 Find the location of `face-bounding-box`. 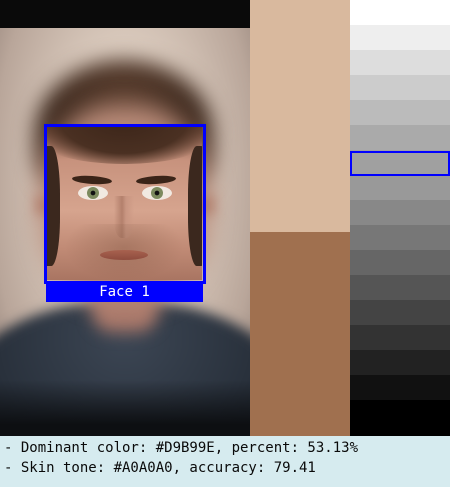

face-bounding-box is located at coordinates (125, 204).